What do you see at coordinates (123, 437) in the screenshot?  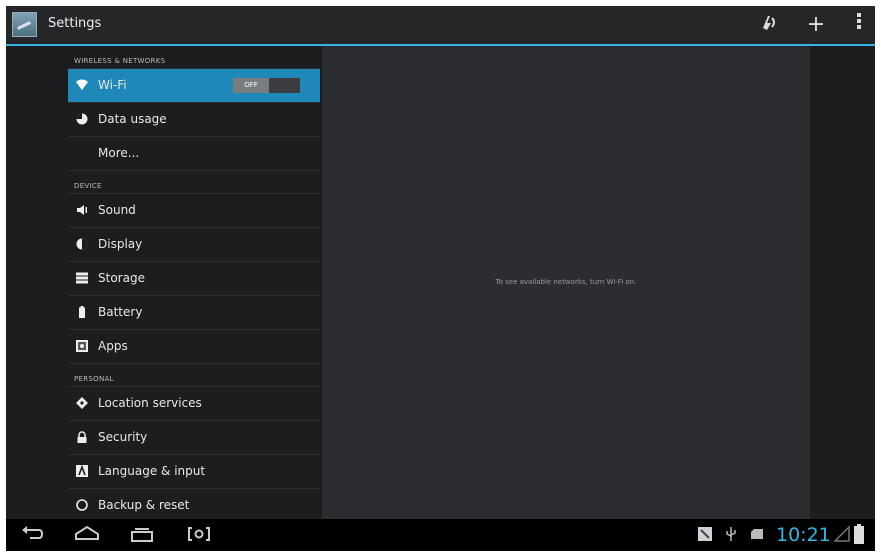 I see `security-label: Security` at bounding box center [123, 437].